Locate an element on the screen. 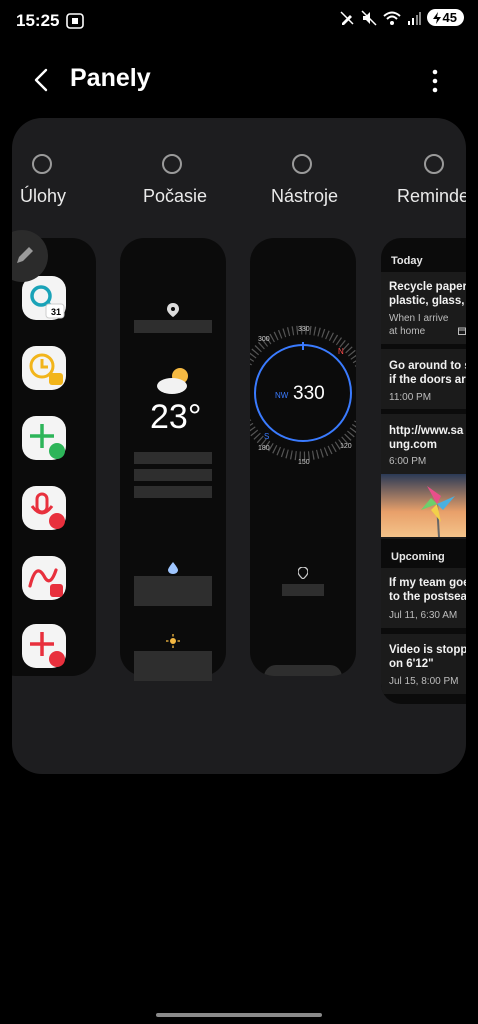 The image size is (478, 1024). tasks-panel: 31 is located at coordinates (54, 457).